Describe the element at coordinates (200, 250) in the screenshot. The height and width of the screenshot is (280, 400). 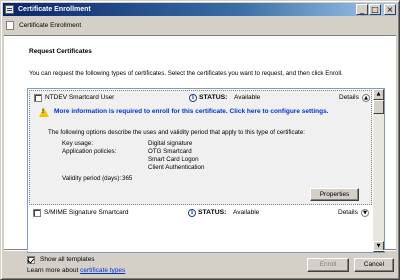
I see `footer-divider` at that location.